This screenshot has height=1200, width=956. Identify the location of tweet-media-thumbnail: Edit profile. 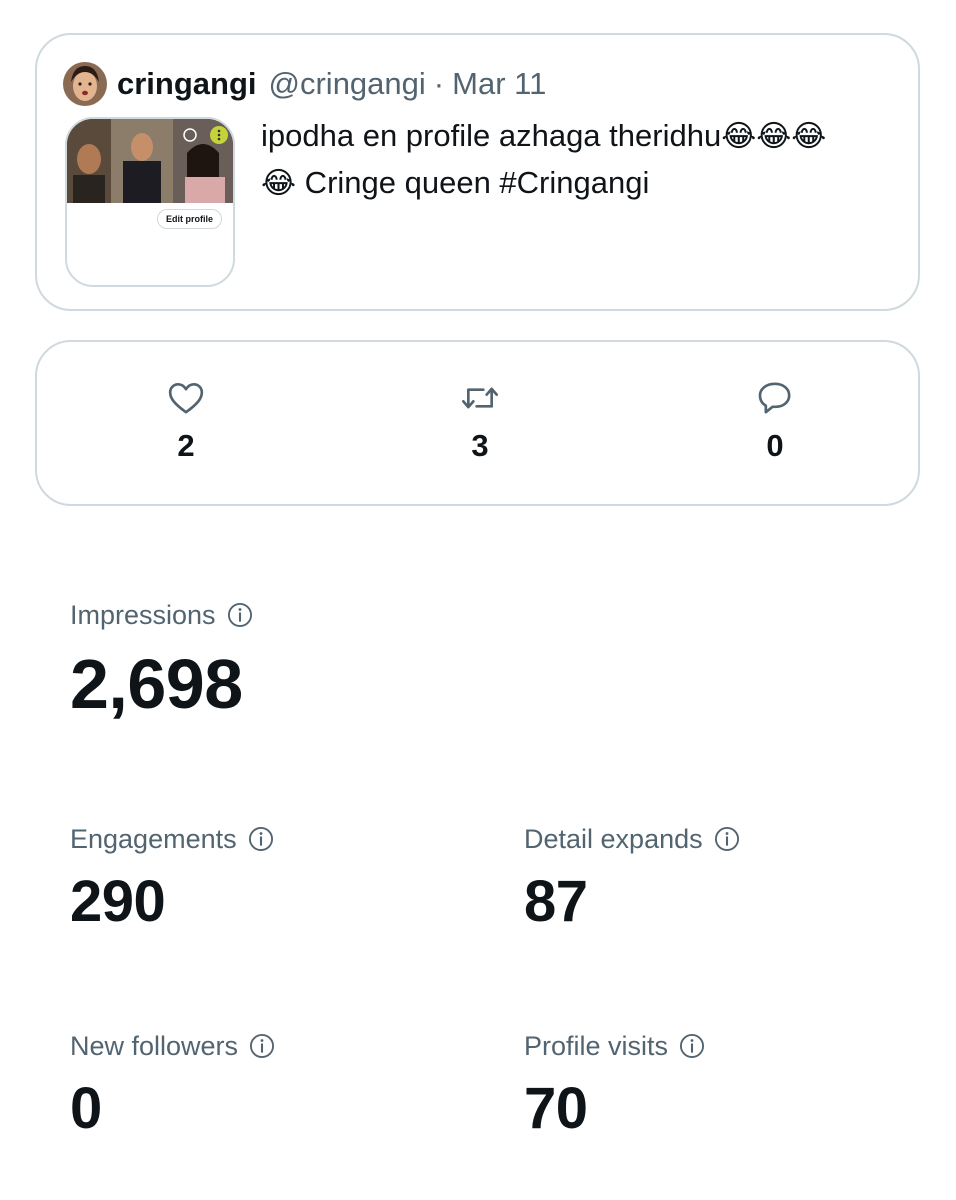
(150, 202).